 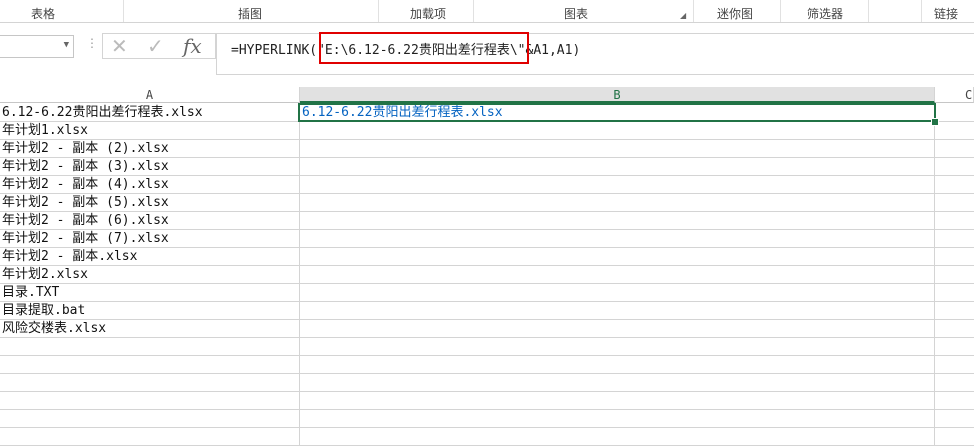 I want to click on group-charts: 图表, so click(x=576, y=14).